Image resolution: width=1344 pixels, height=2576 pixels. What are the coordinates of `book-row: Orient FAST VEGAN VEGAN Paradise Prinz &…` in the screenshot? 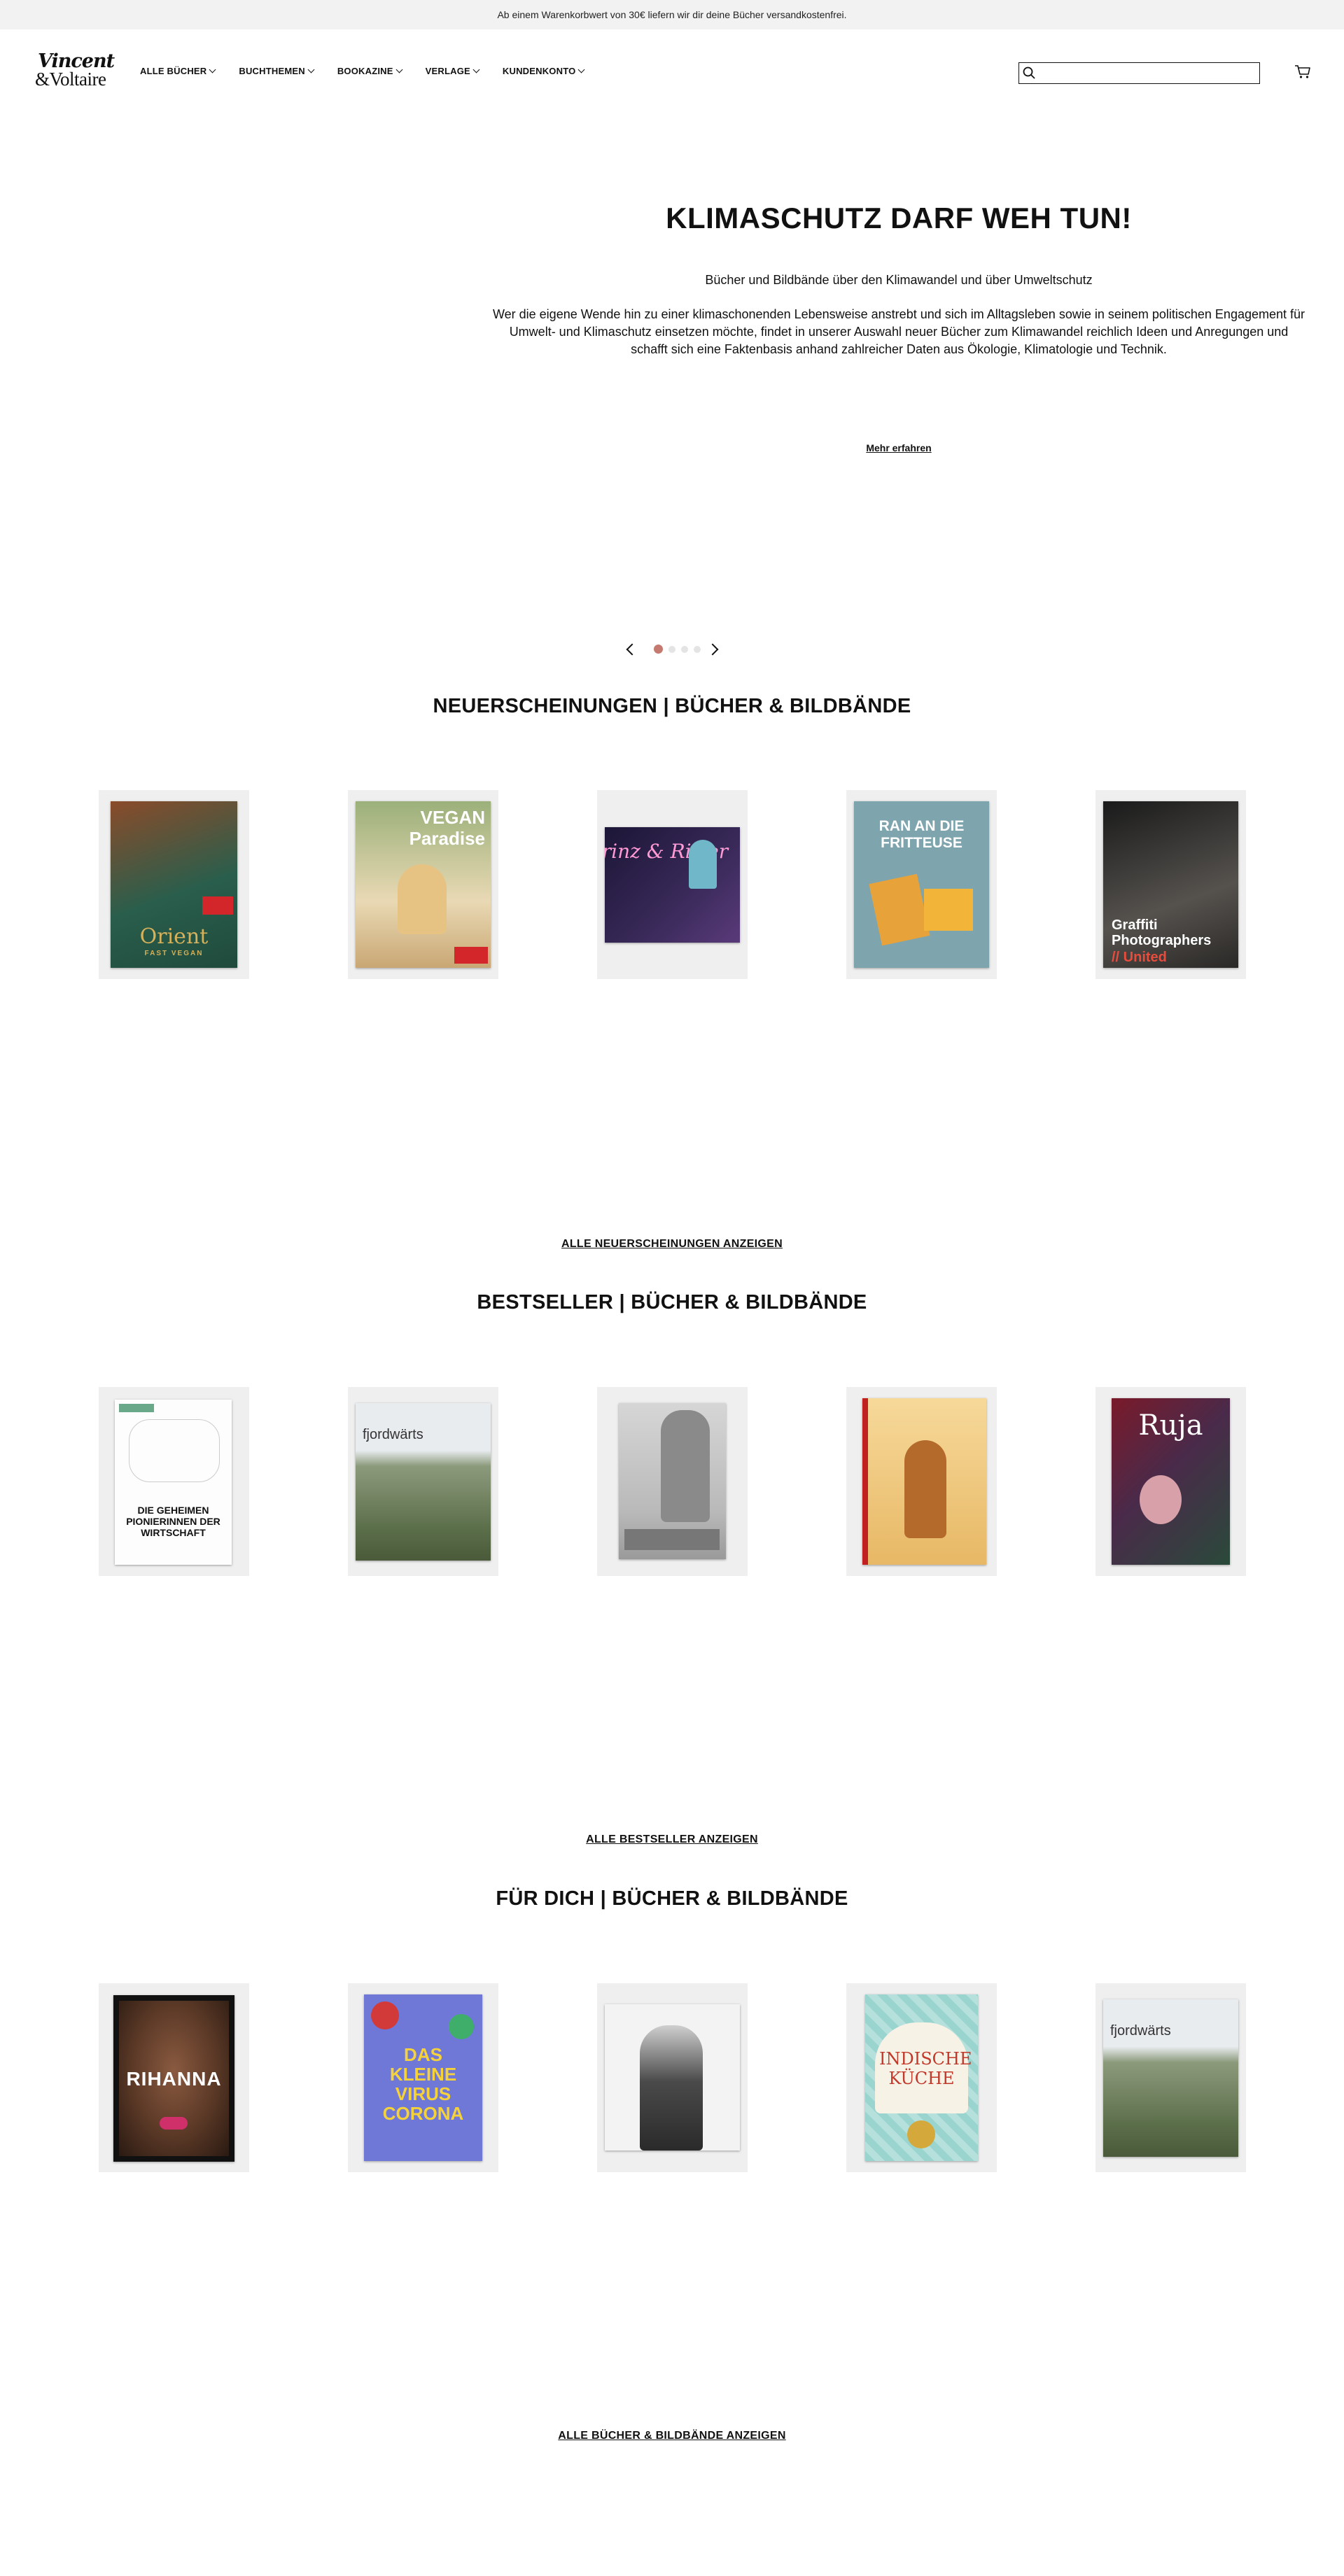 It's located at (672, 884).